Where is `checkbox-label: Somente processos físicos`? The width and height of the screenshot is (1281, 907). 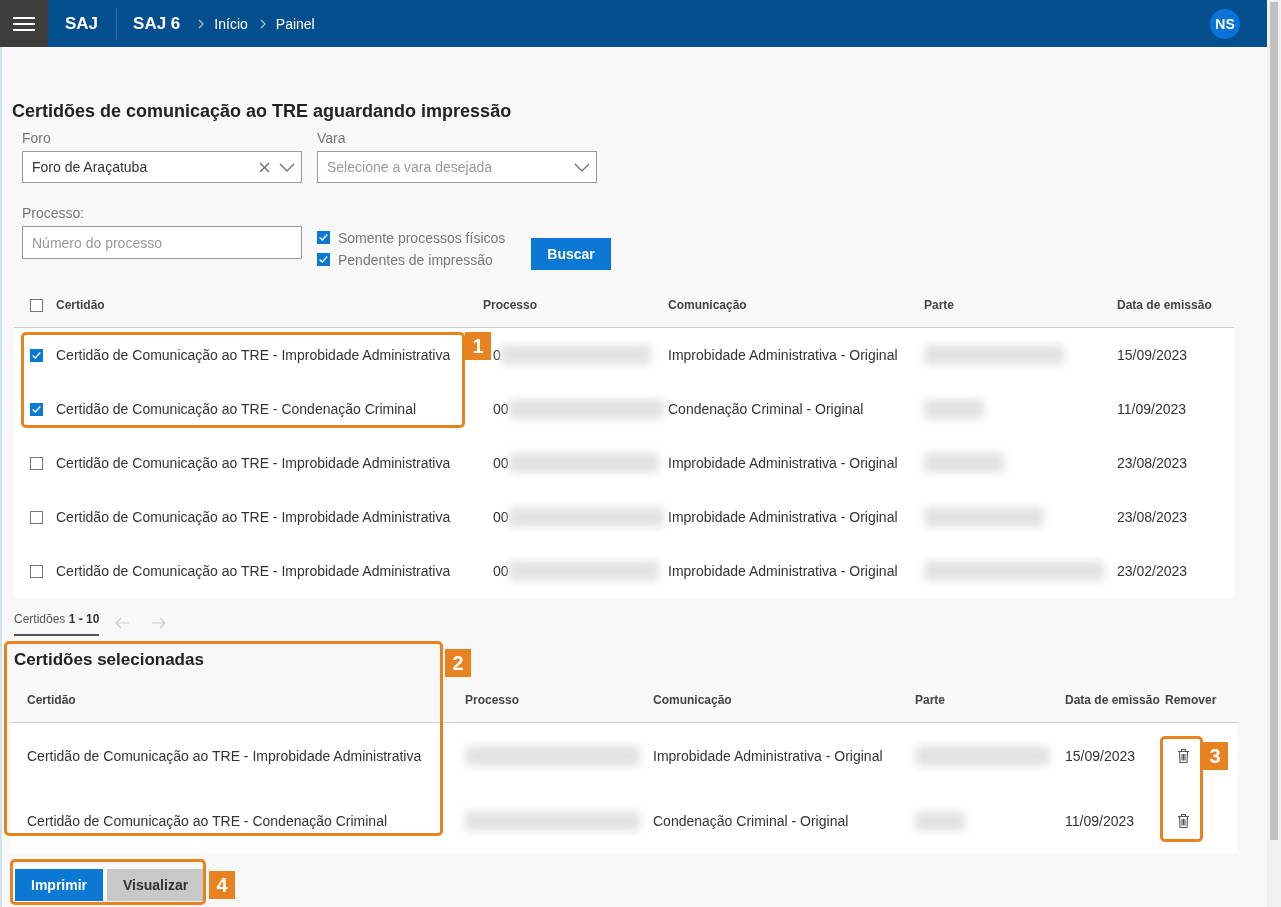
checkbox-label: Somente processos físicos is located at coordinates (422, 238).